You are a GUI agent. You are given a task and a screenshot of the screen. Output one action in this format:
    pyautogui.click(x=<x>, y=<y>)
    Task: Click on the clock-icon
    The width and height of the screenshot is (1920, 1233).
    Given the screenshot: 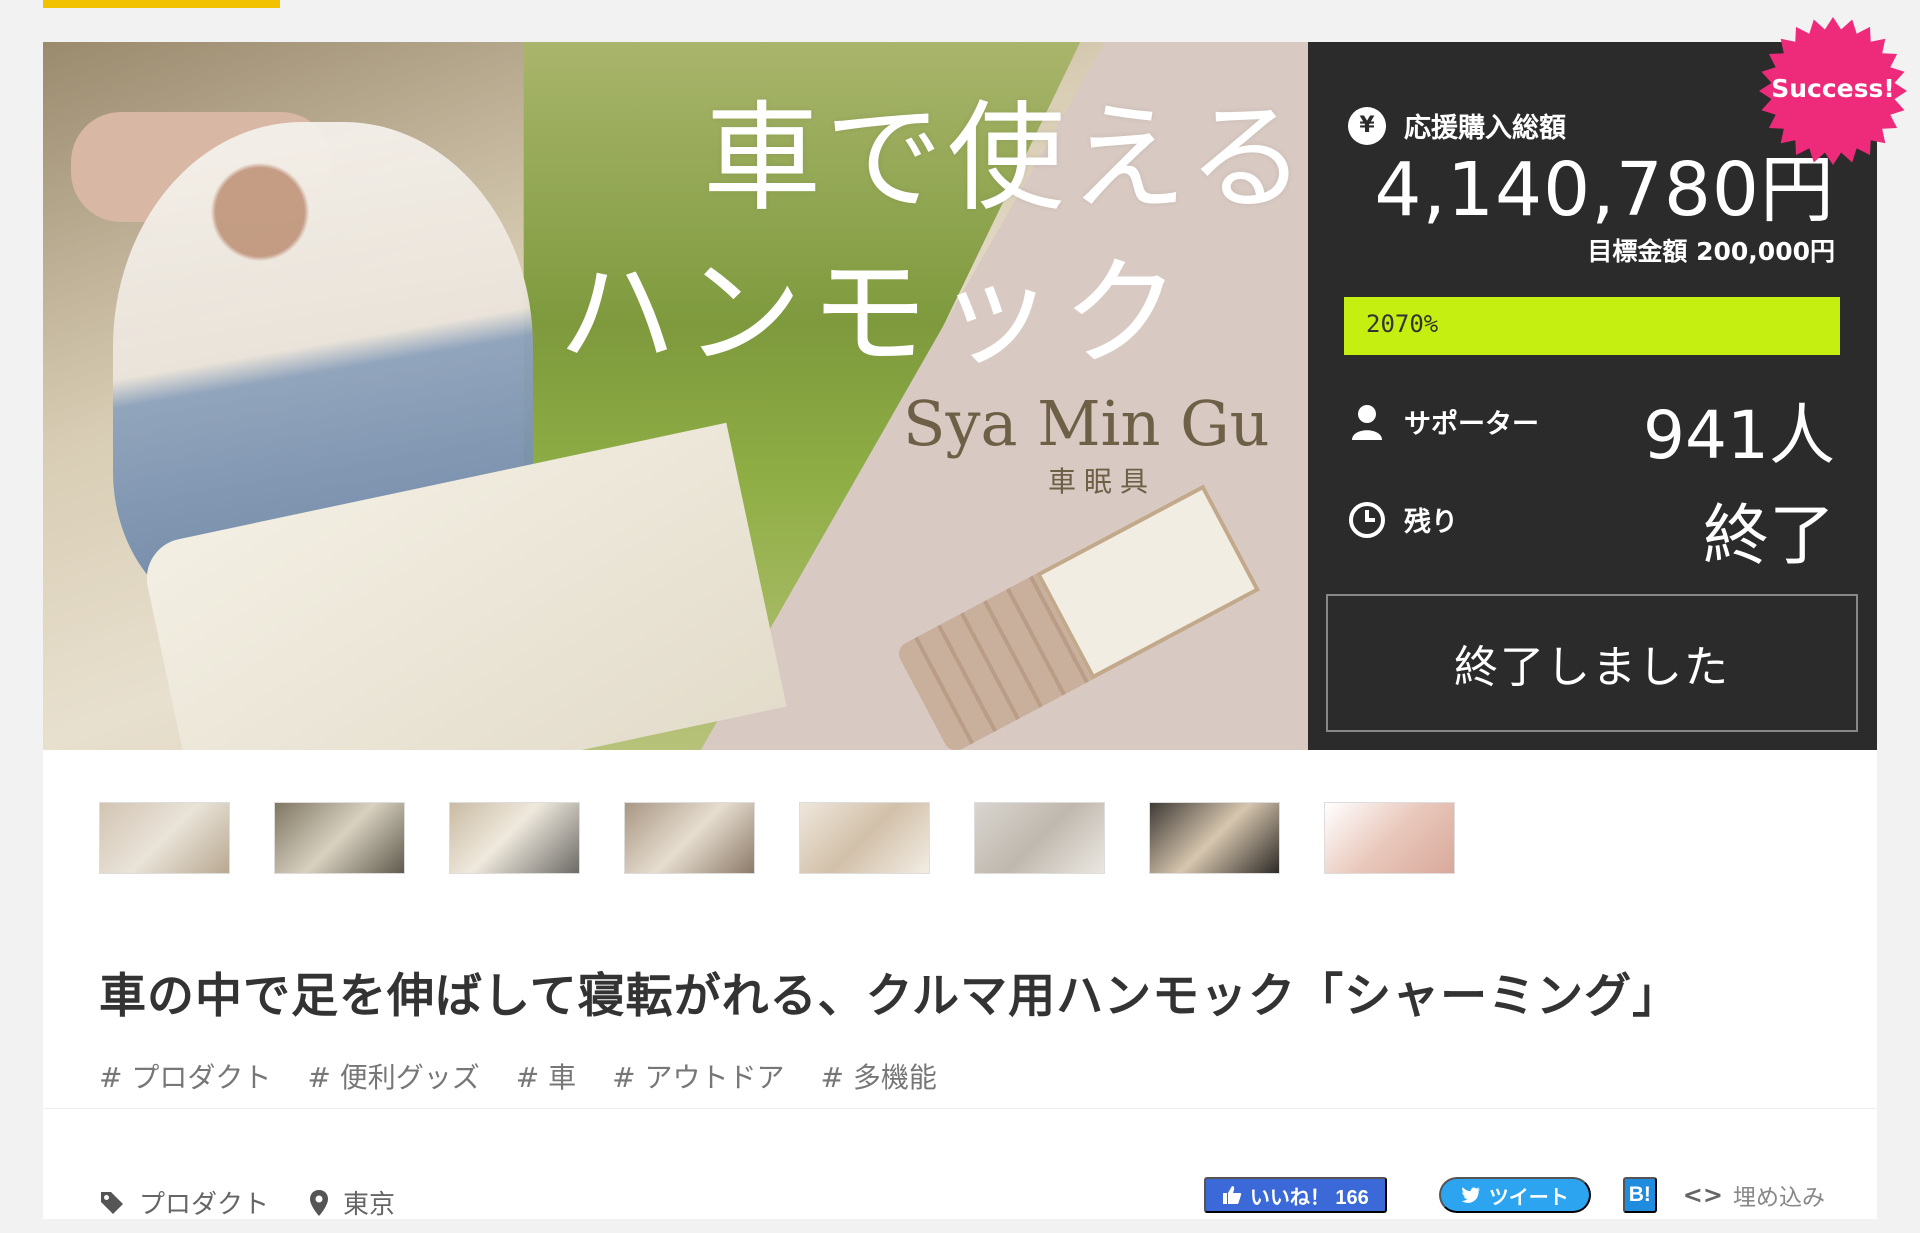 What is the action you would take?
    pyautogui.click(x=1367, y=520)
    